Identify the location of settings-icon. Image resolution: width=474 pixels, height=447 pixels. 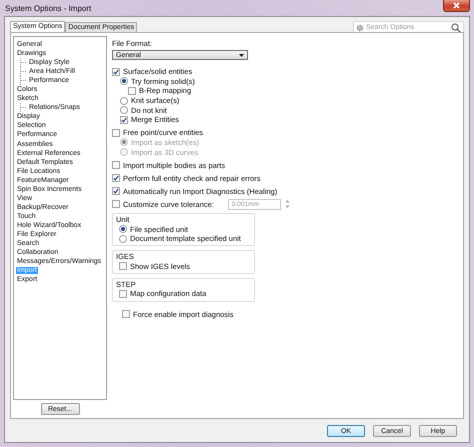
(360, 28).